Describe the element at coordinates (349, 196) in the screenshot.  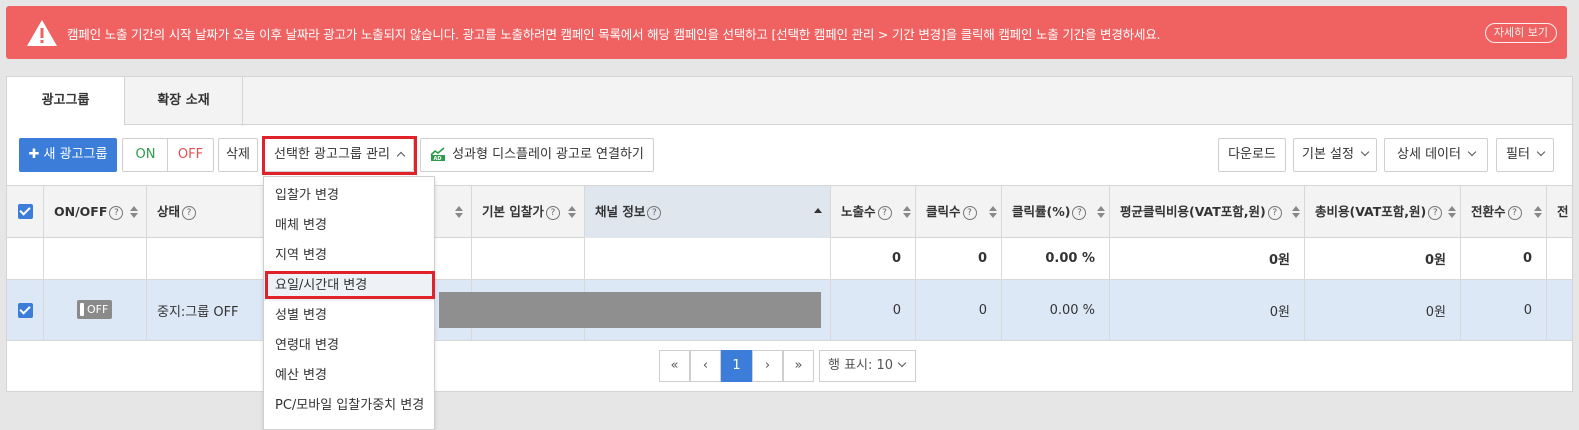
I see `menu-item-bid: 입찰가 변경` at that location.